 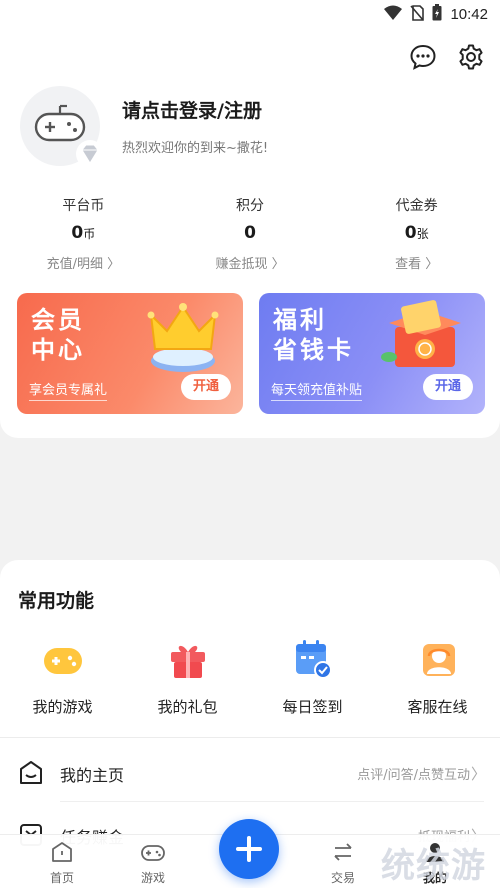 I want to click on vip-title: 会员 中心, so click(x=58, y=335).